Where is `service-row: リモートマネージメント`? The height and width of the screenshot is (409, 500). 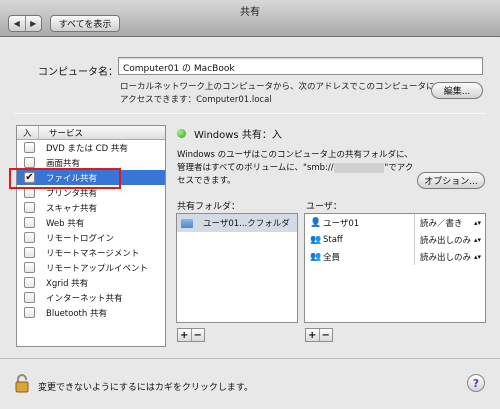
service-row: リモートマネージメント is located at coordinates (91, 252).